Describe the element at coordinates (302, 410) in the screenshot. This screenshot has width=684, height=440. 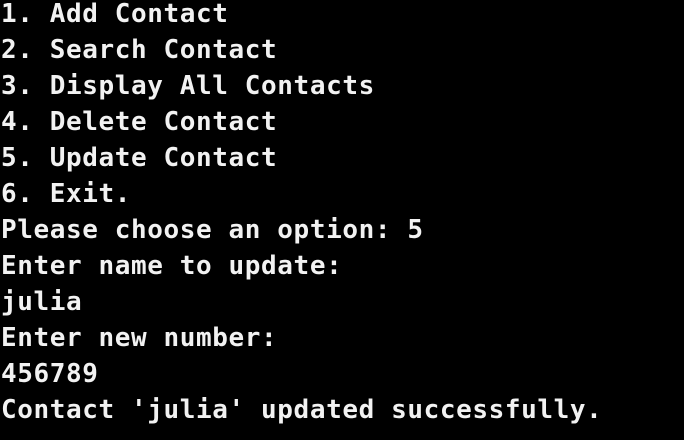
I see `update-success-message: Contact 'julia' updated successfully.` at that location.